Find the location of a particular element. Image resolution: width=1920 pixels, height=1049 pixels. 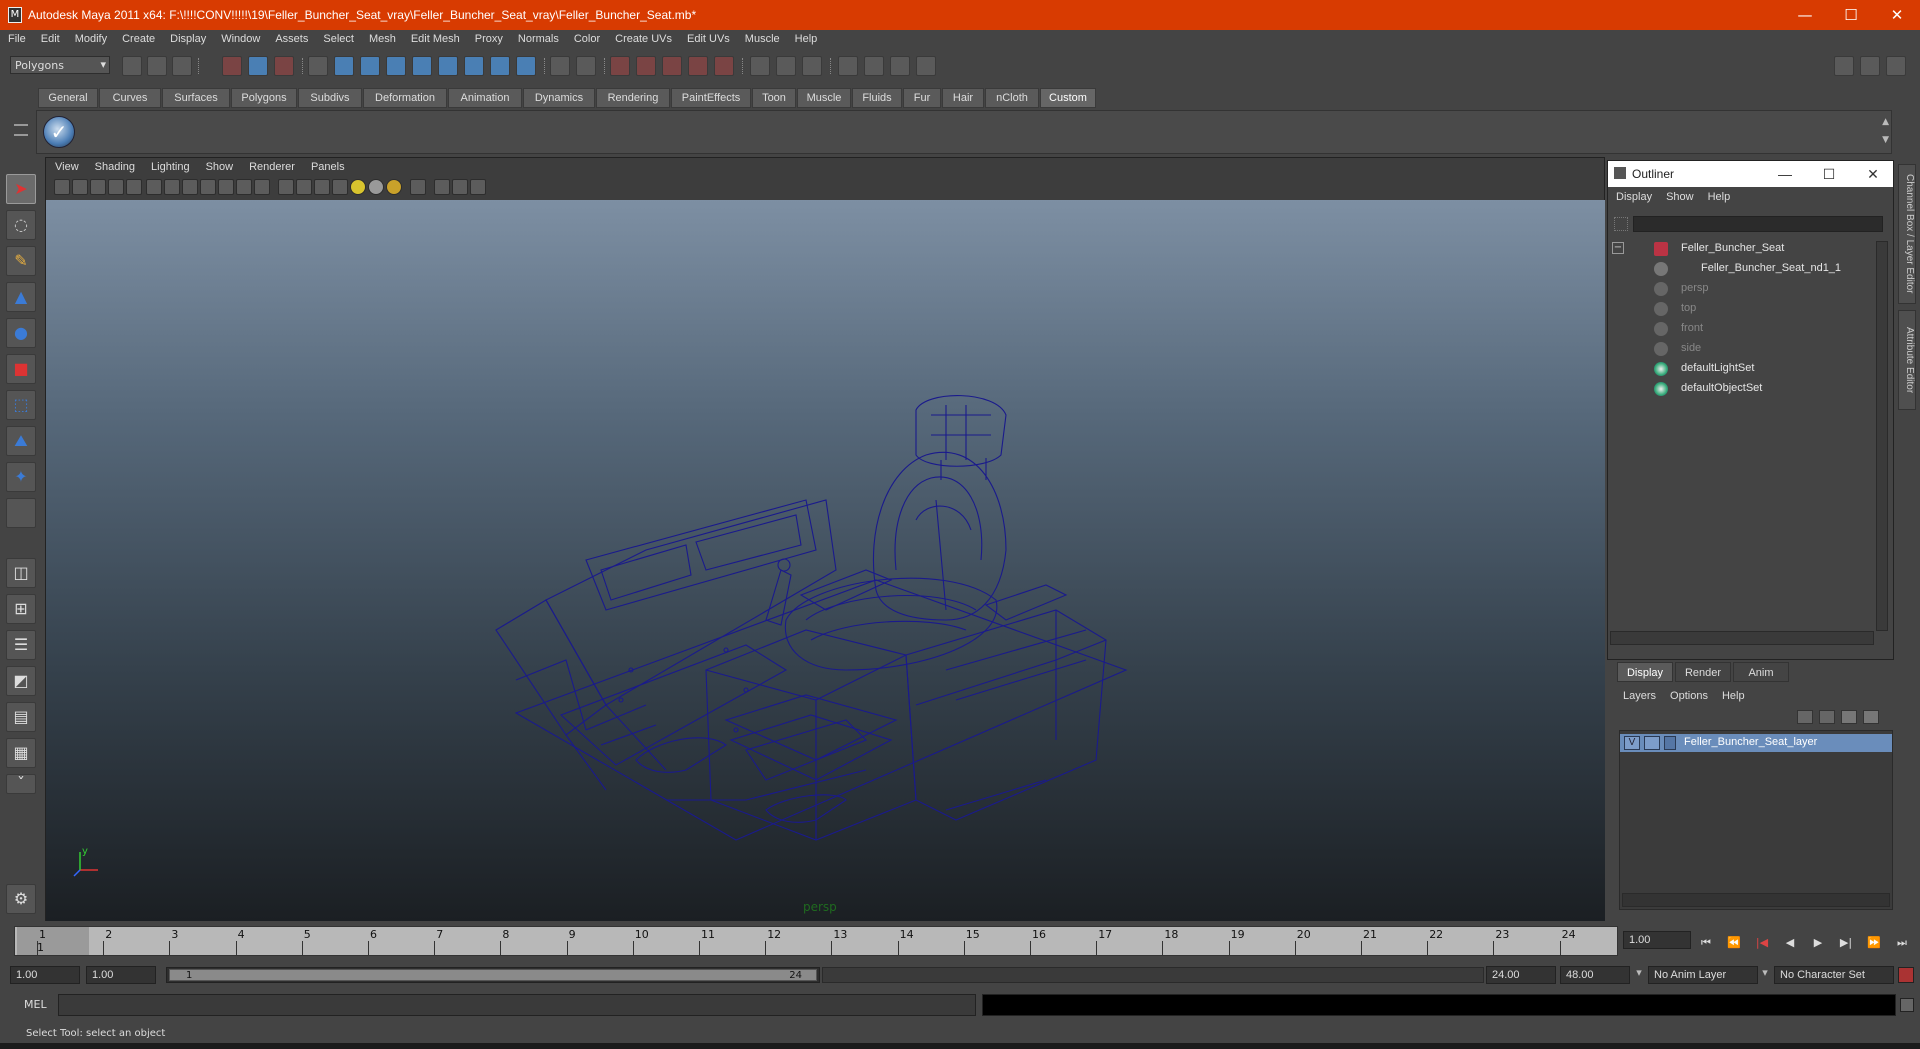

layout-custom: ▦ is located at coordinates (21, 753).